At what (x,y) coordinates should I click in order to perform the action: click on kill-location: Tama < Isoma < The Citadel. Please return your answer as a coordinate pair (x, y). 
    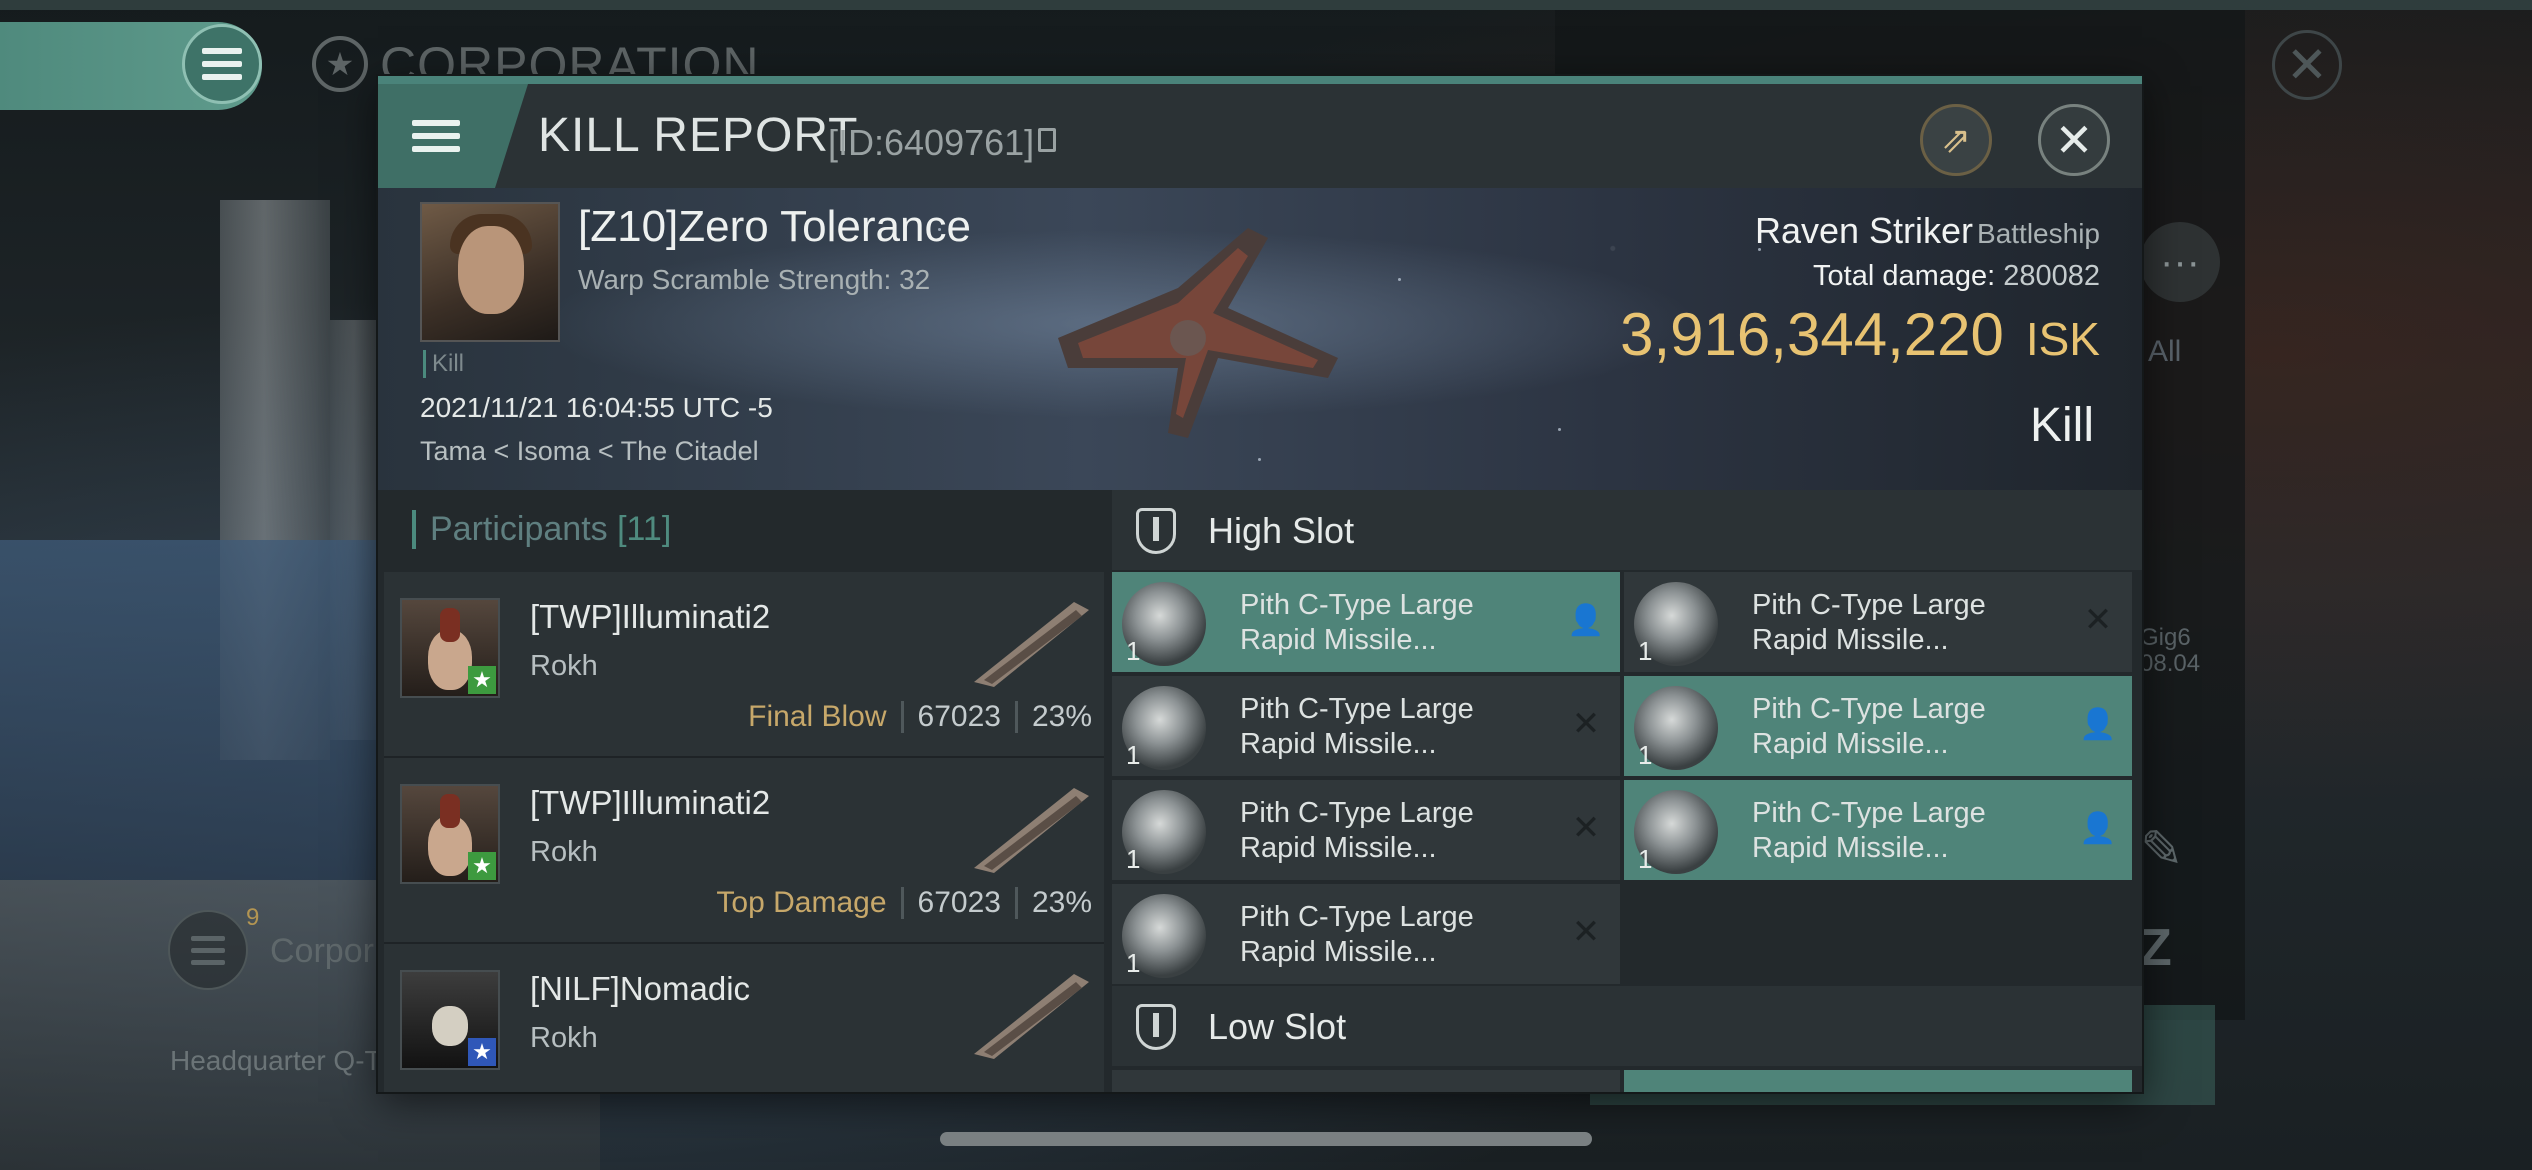
    Looking at the image, I should click on (589, 451).